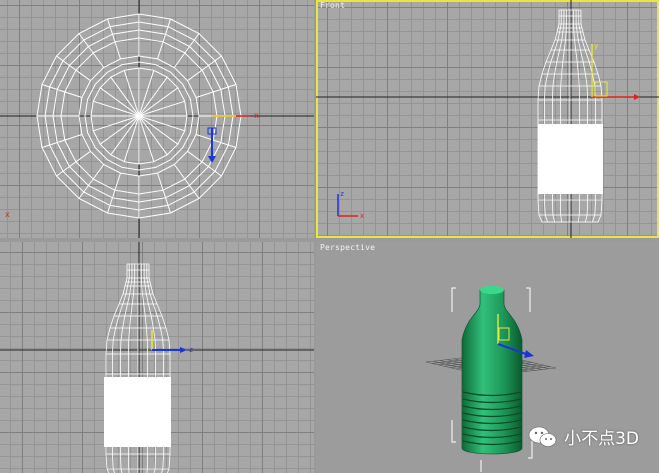 This screenshot has width=659, height=473. What do you see at coordinates (542, 436) in the screenshot?
I see `wechat-icon` at bounding box center [542, 436].